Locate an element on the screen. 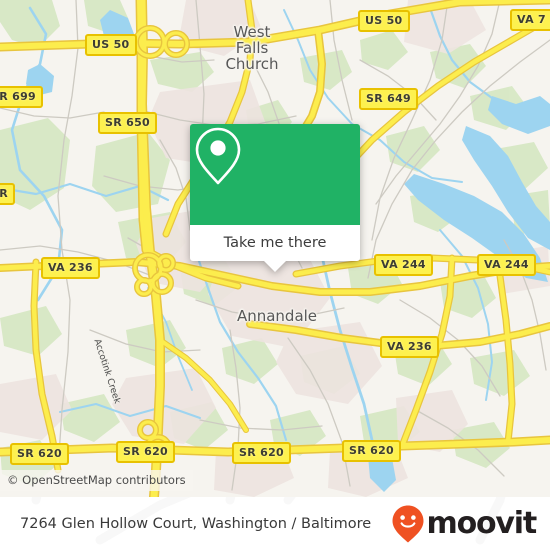 The width and height of the screenshot is (550, 550). take-me-there-label: Take me there is located at coordinates (275, 243).